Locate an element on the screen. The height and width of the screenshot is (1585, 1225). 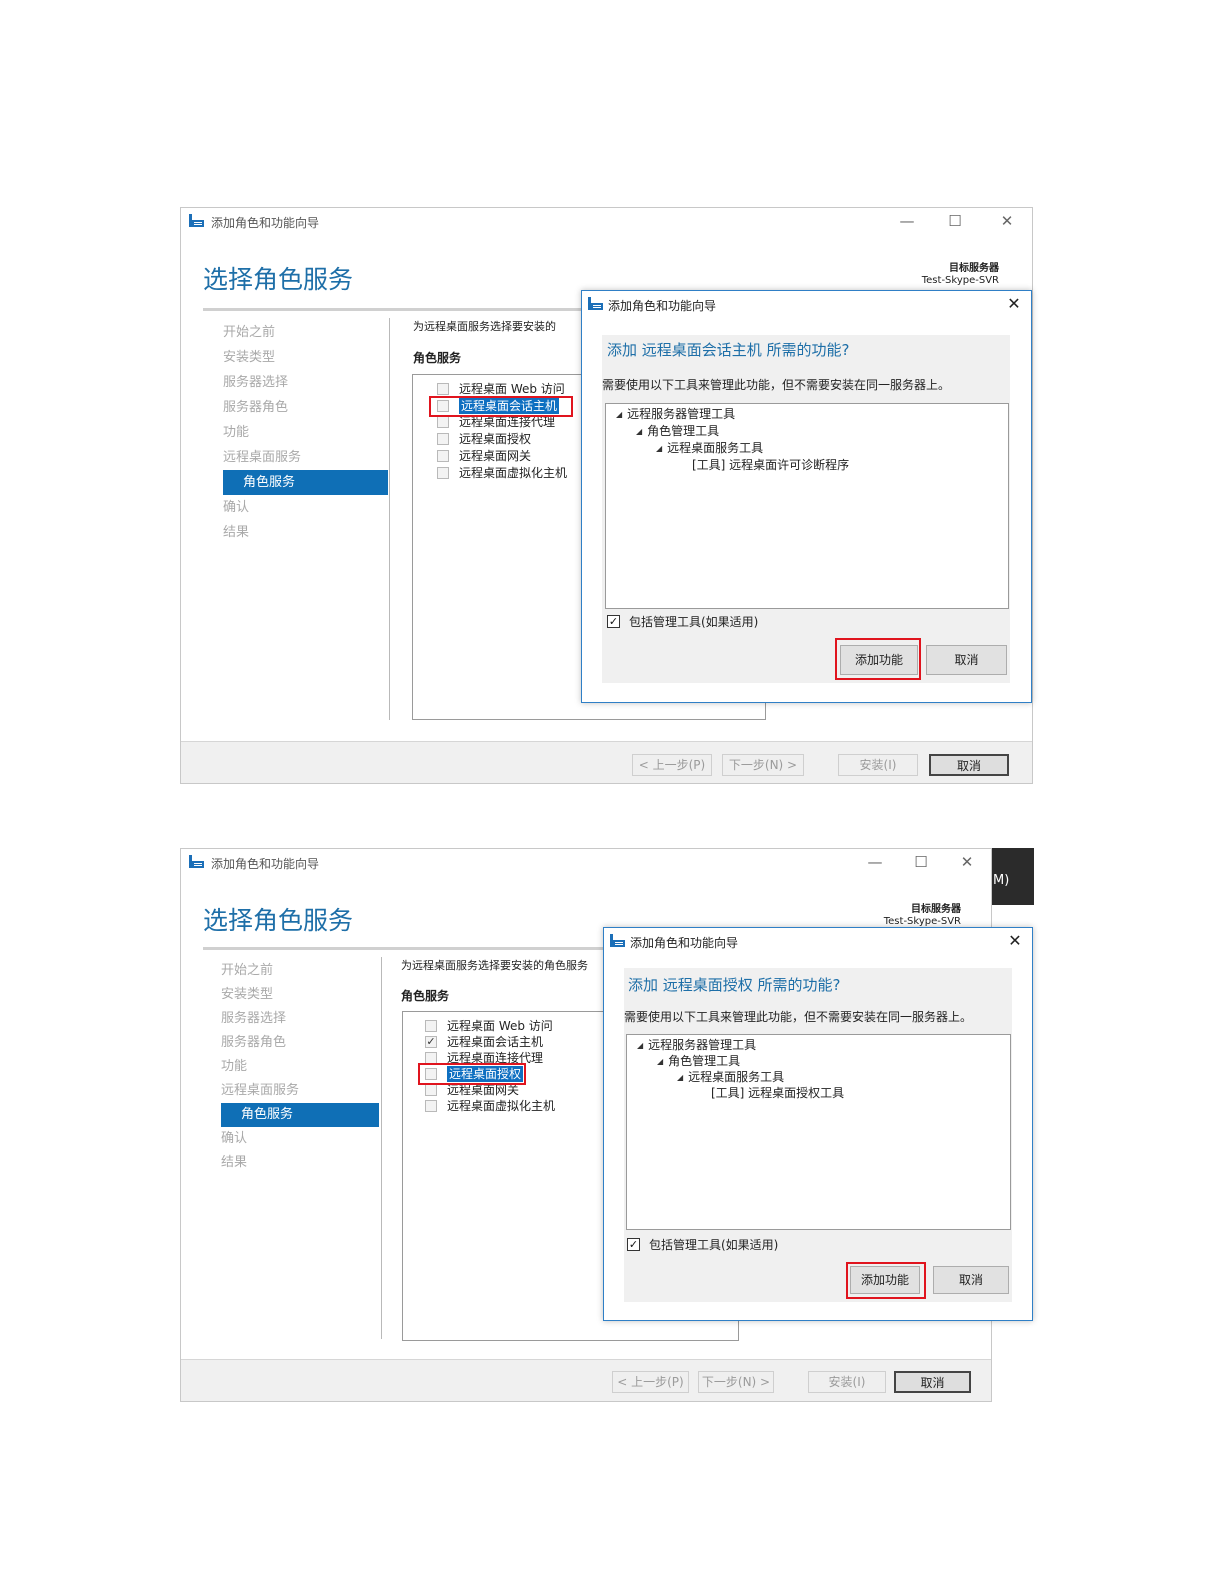
page-title: 选择角色服务 is located at coordinates (278, 279).